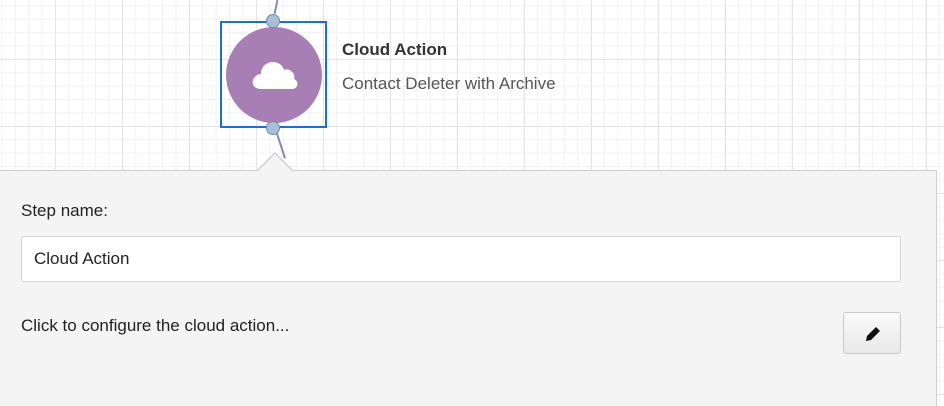  I want to click on step-name-input, so click(461, 259).